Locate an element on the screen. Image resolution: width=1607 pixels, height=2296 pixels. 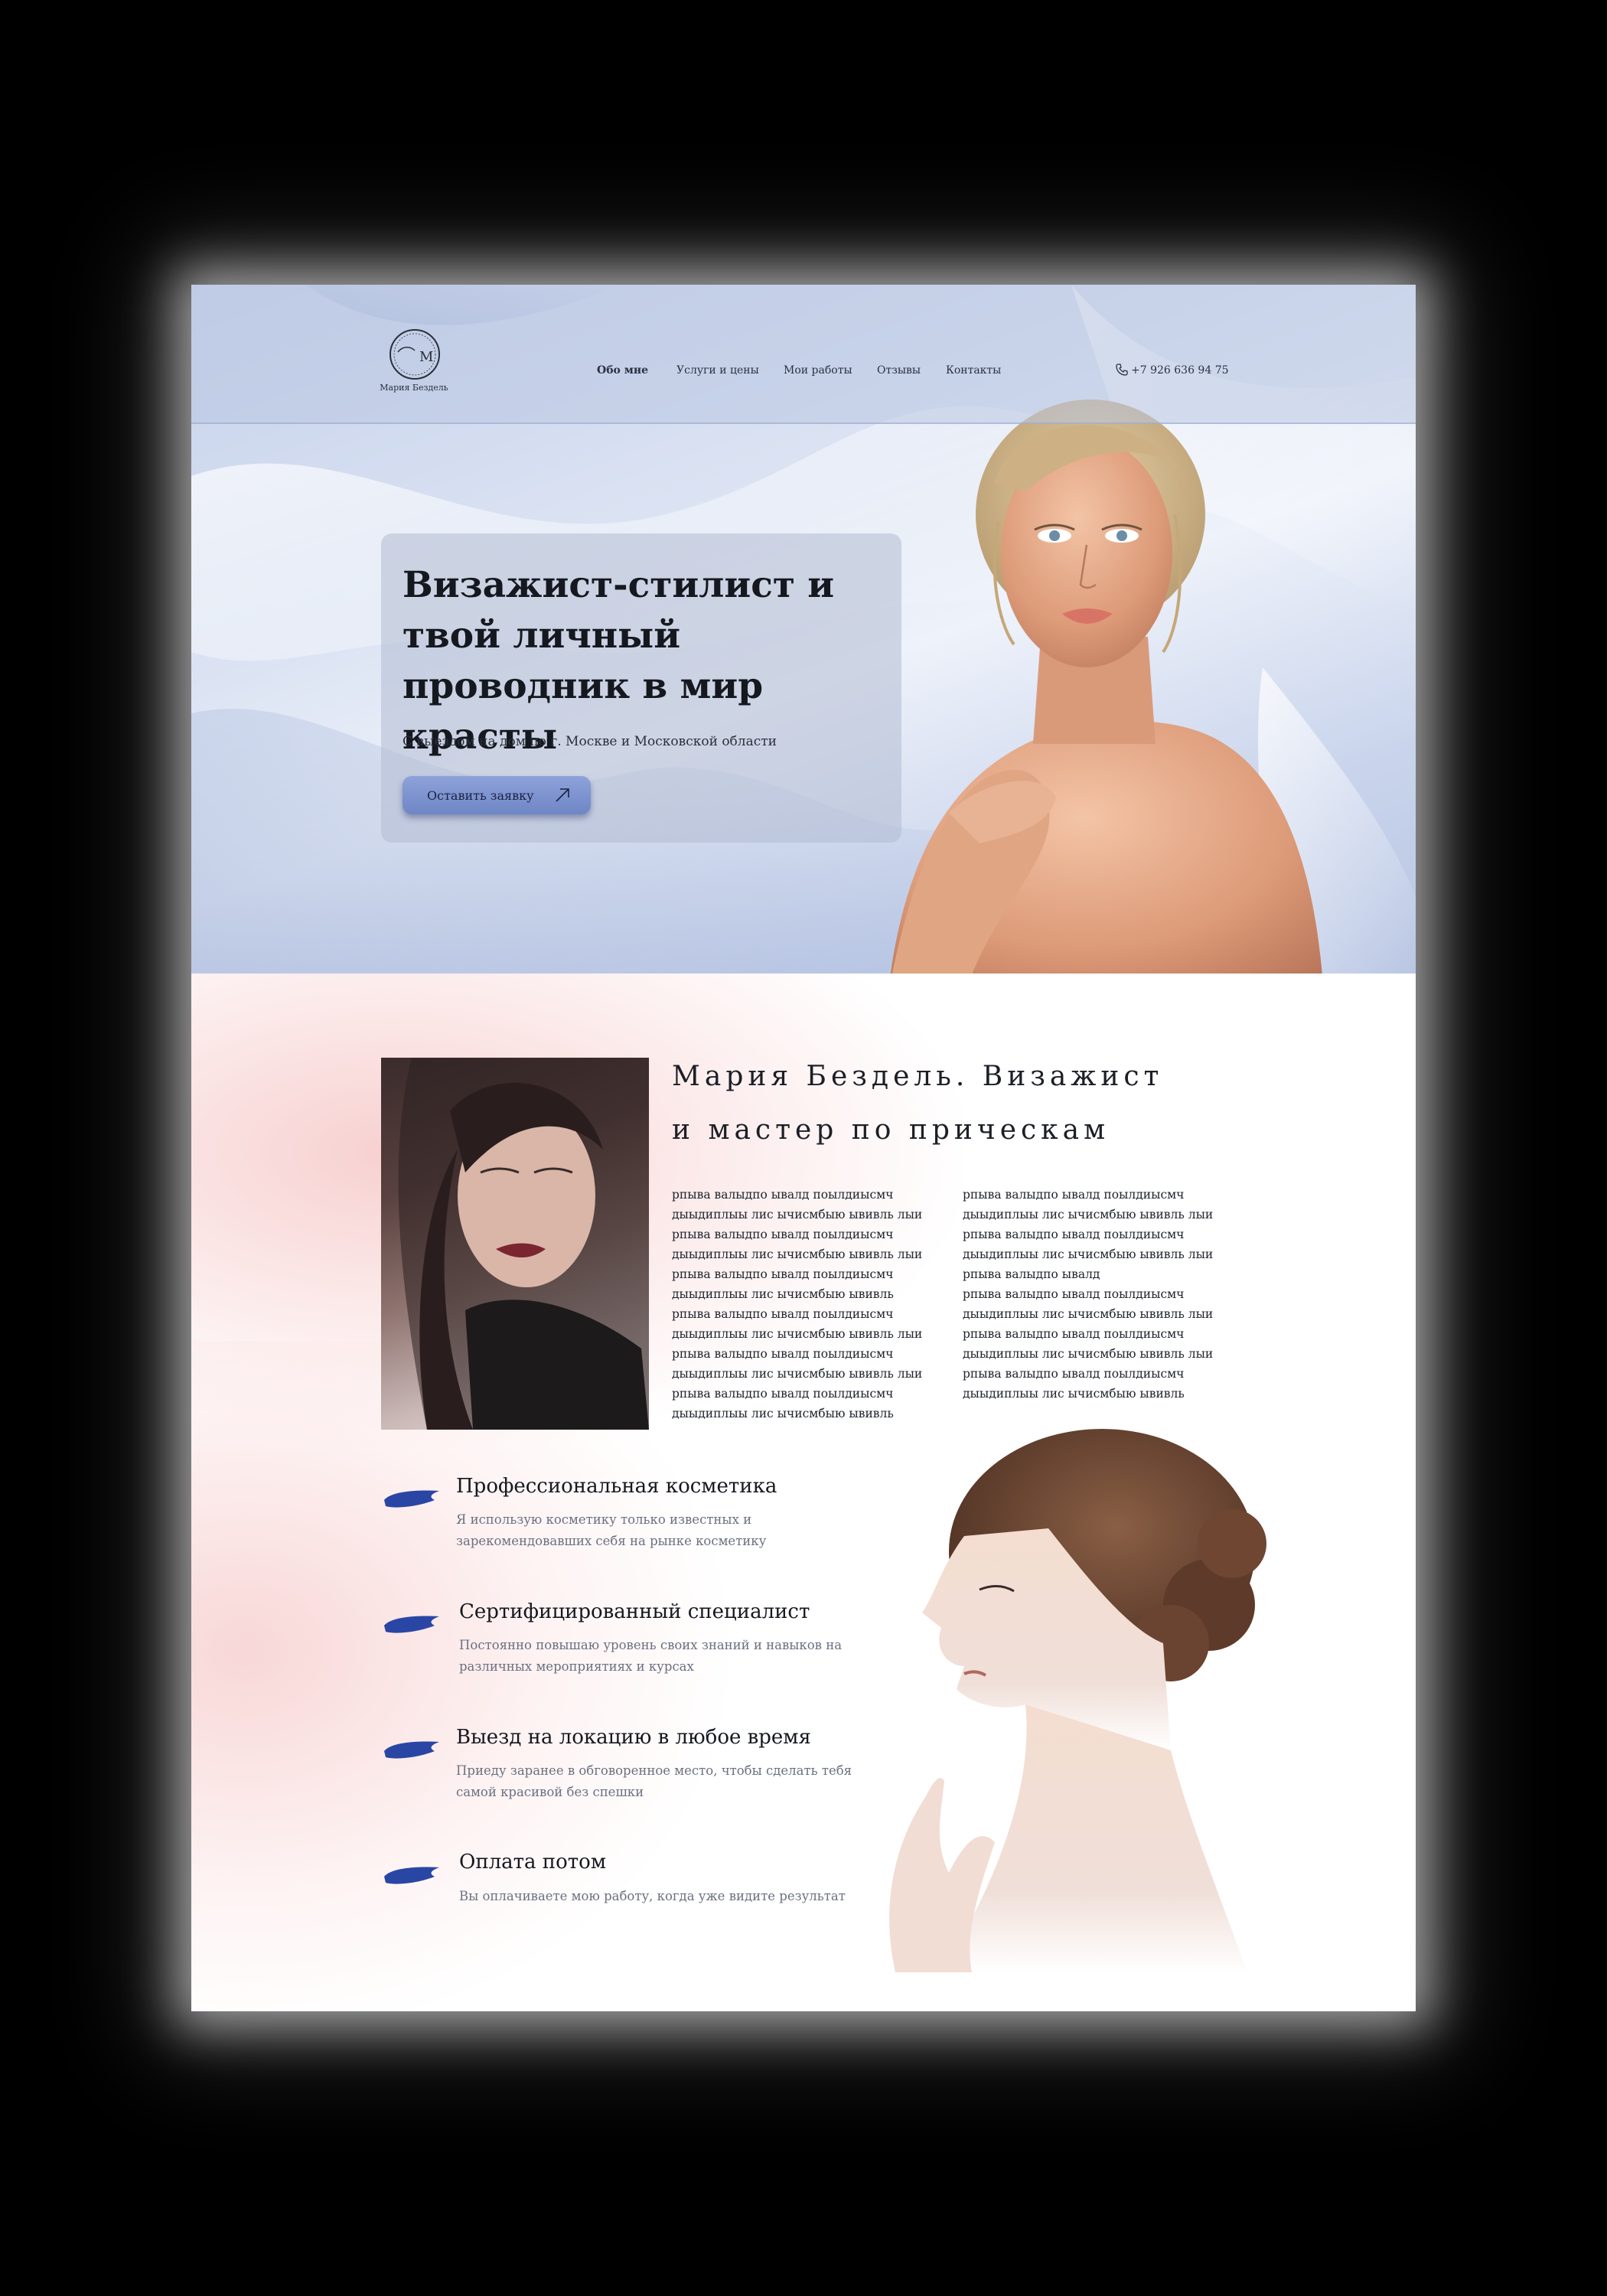
about-title-line1: Мария Бездель. Визажист is located at coordinates (918, 1076).